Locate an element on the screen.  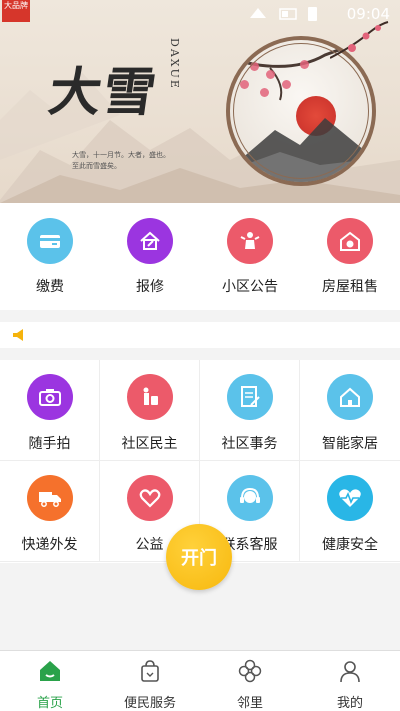
banner-pinyin: DAXUE is located at coordinates (174, 64).